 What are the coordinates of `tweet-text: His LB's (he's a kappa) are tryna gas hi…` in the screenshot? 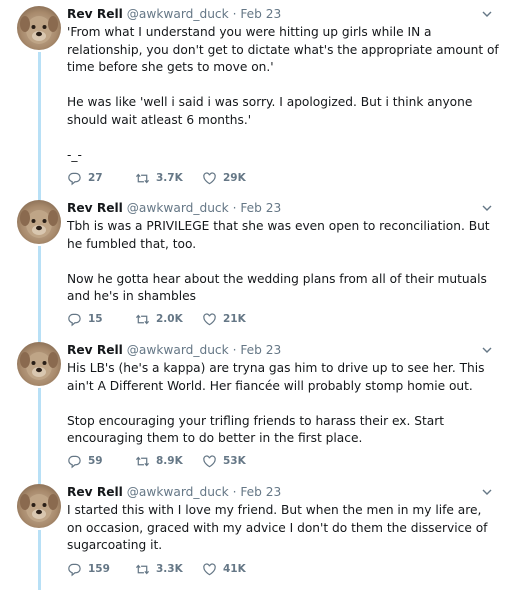 It's located at (283, 404).